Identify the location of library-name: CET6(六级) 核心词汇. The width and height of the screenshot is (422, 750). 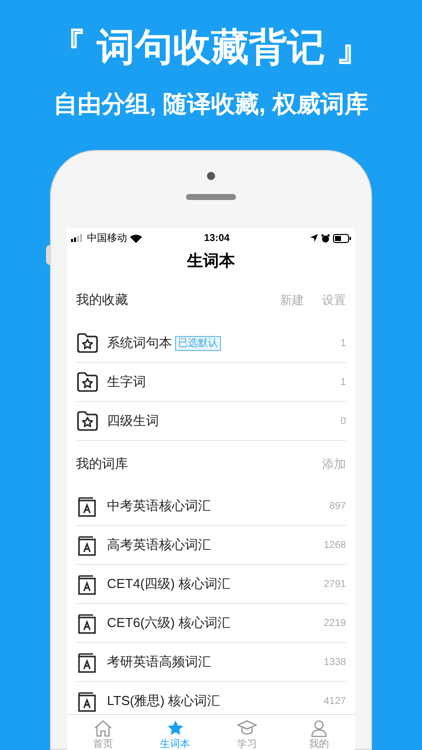
(168, 623).